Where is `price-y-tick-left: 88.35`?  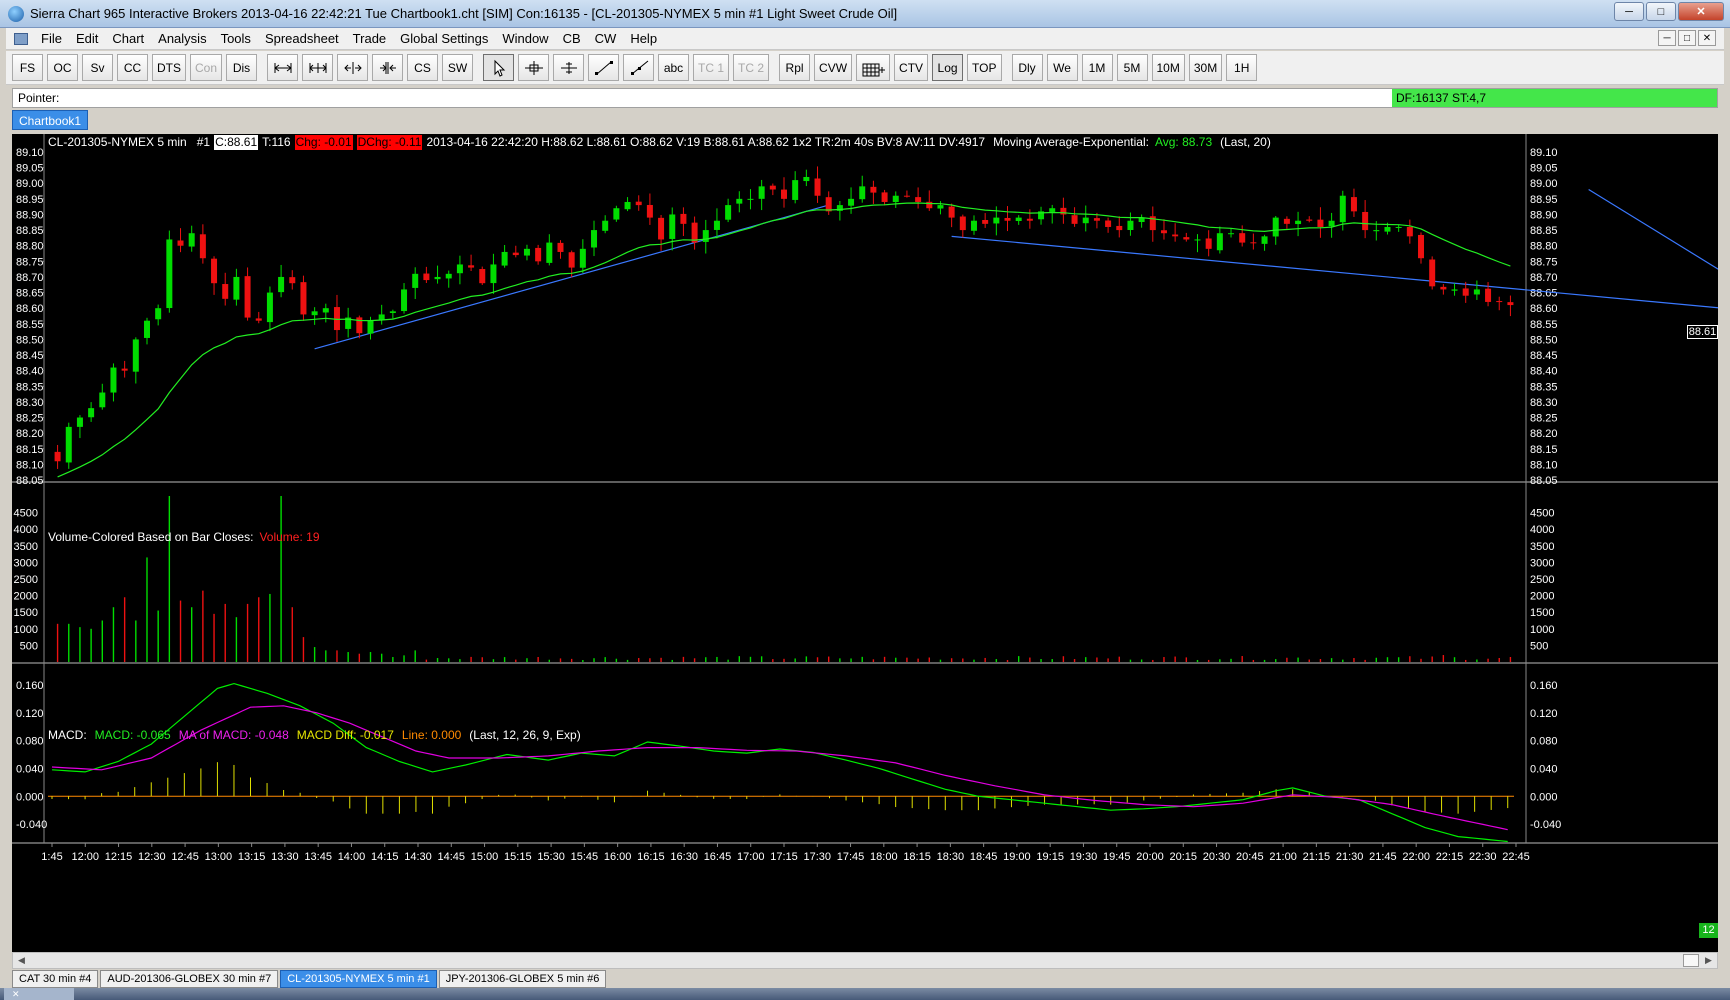
price-y-tick-left: 88.35 is located at coordinates (30, 387).